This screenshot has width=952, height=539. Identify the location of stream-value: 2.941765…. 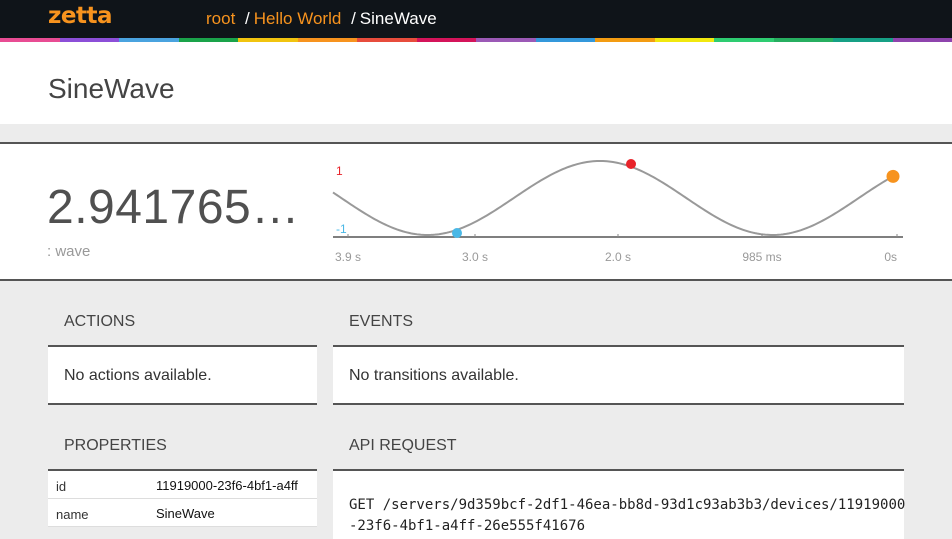
(173, 207).